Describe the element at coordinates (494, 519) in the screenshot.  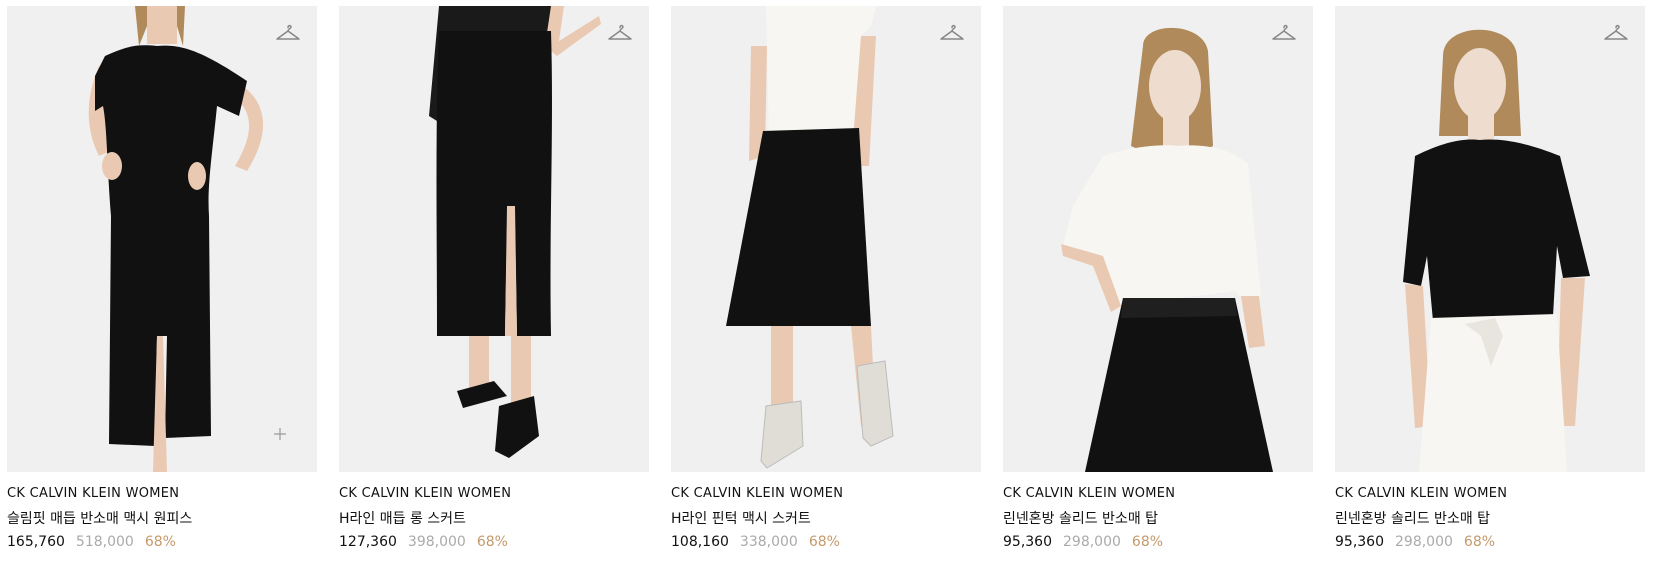
I see `product-name: H라인 매듭 롱 스커트` at that location.